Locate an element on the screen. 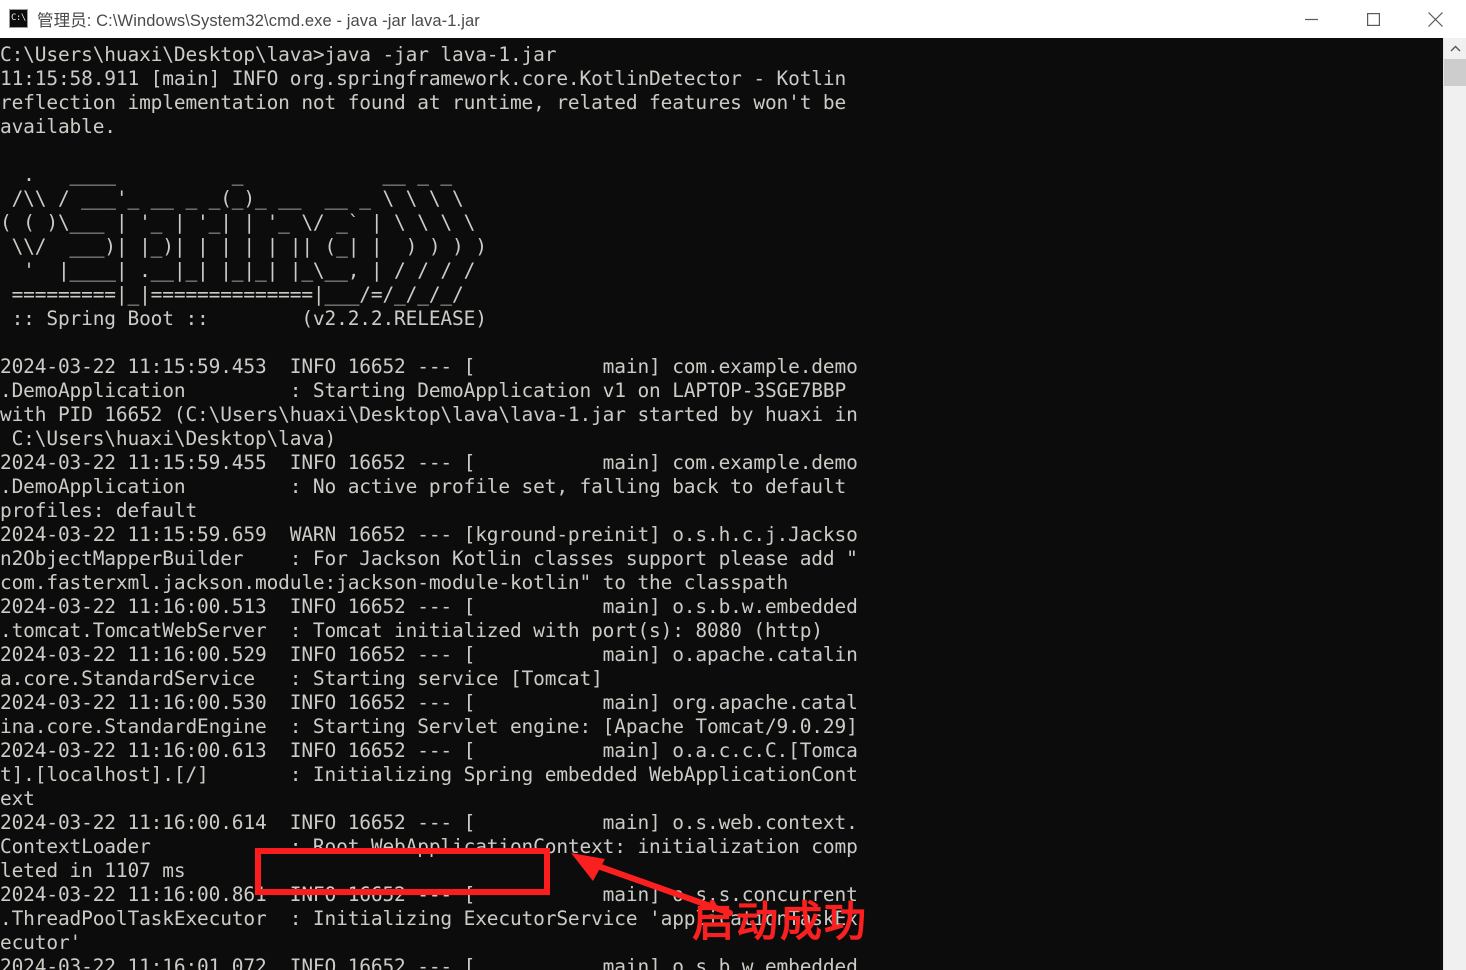 This screenshot has height=970, width=1466. window-controls is located at coordinates (1373, 19).